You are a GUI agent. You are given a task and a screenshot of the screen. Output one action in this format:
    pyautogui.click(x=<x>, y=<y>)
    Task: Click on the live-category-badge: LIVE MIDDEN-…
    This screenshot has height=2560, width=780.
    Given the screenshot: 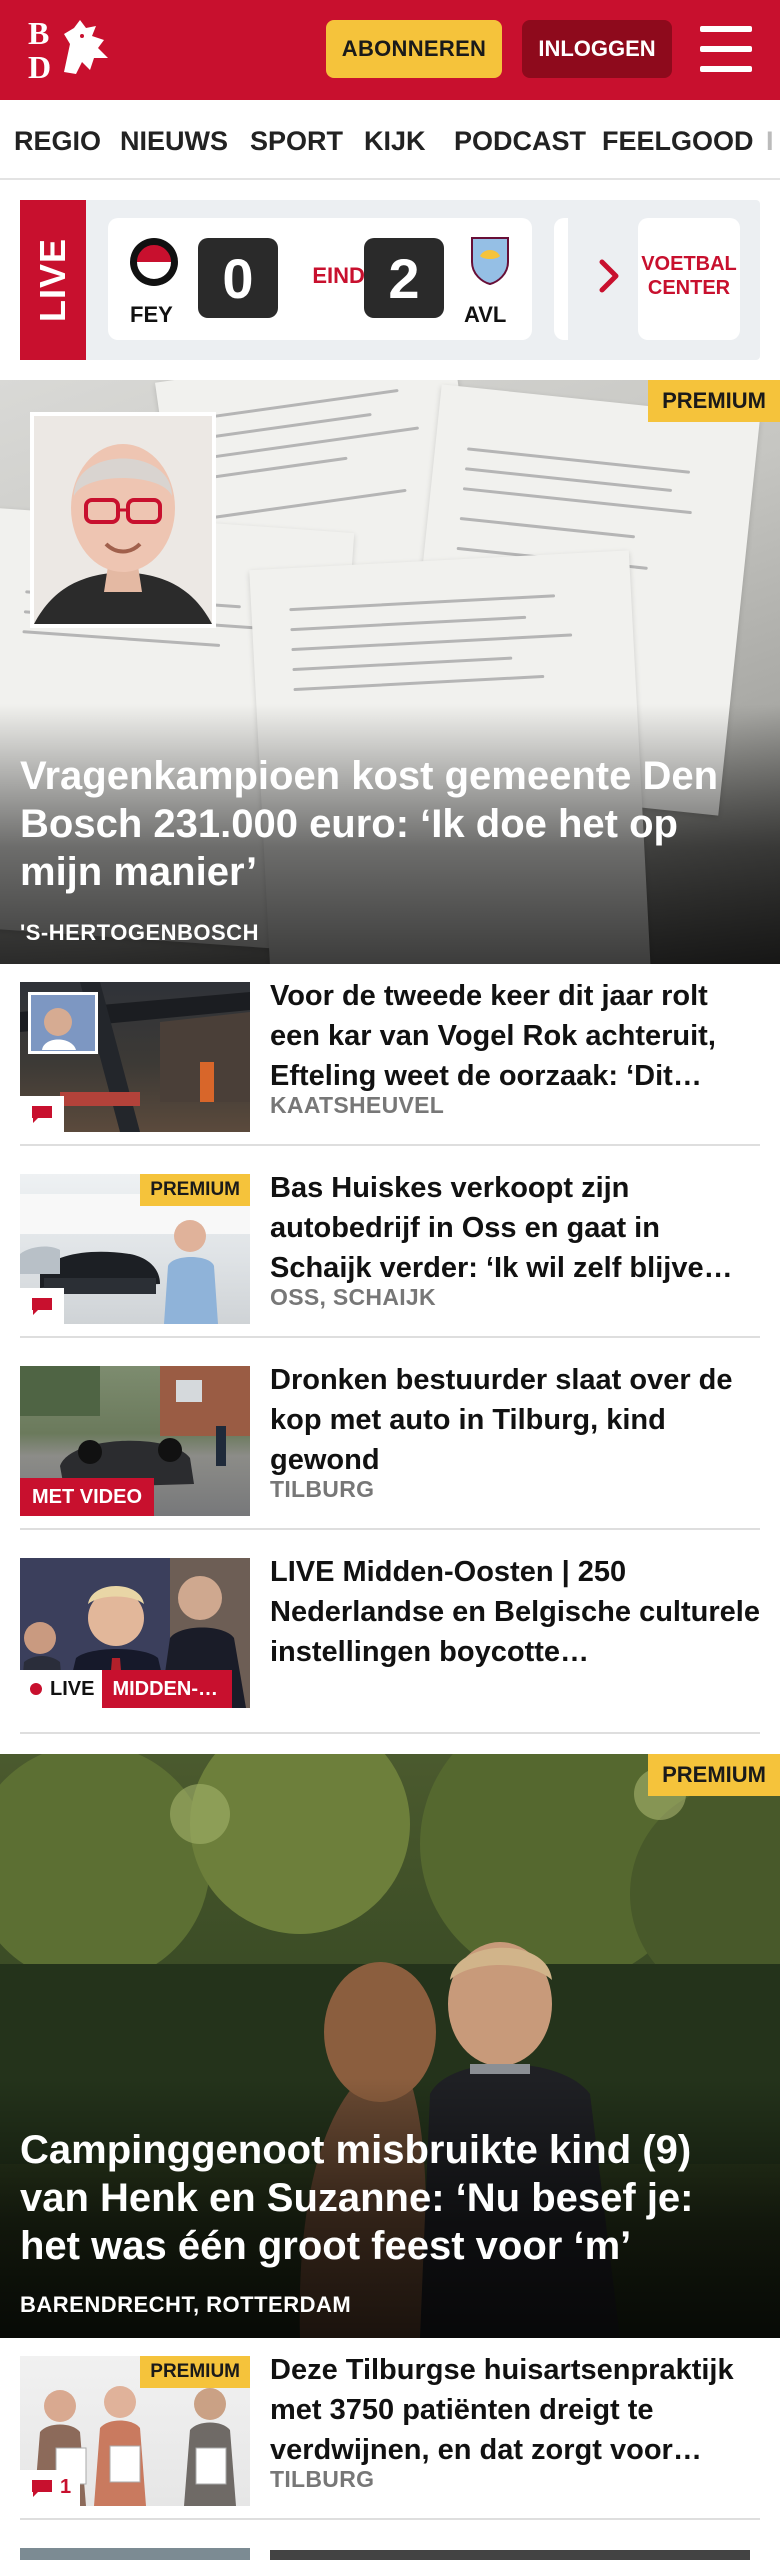 What is the action you would take?
    pyautogui.click(x=126, y=1689)
    